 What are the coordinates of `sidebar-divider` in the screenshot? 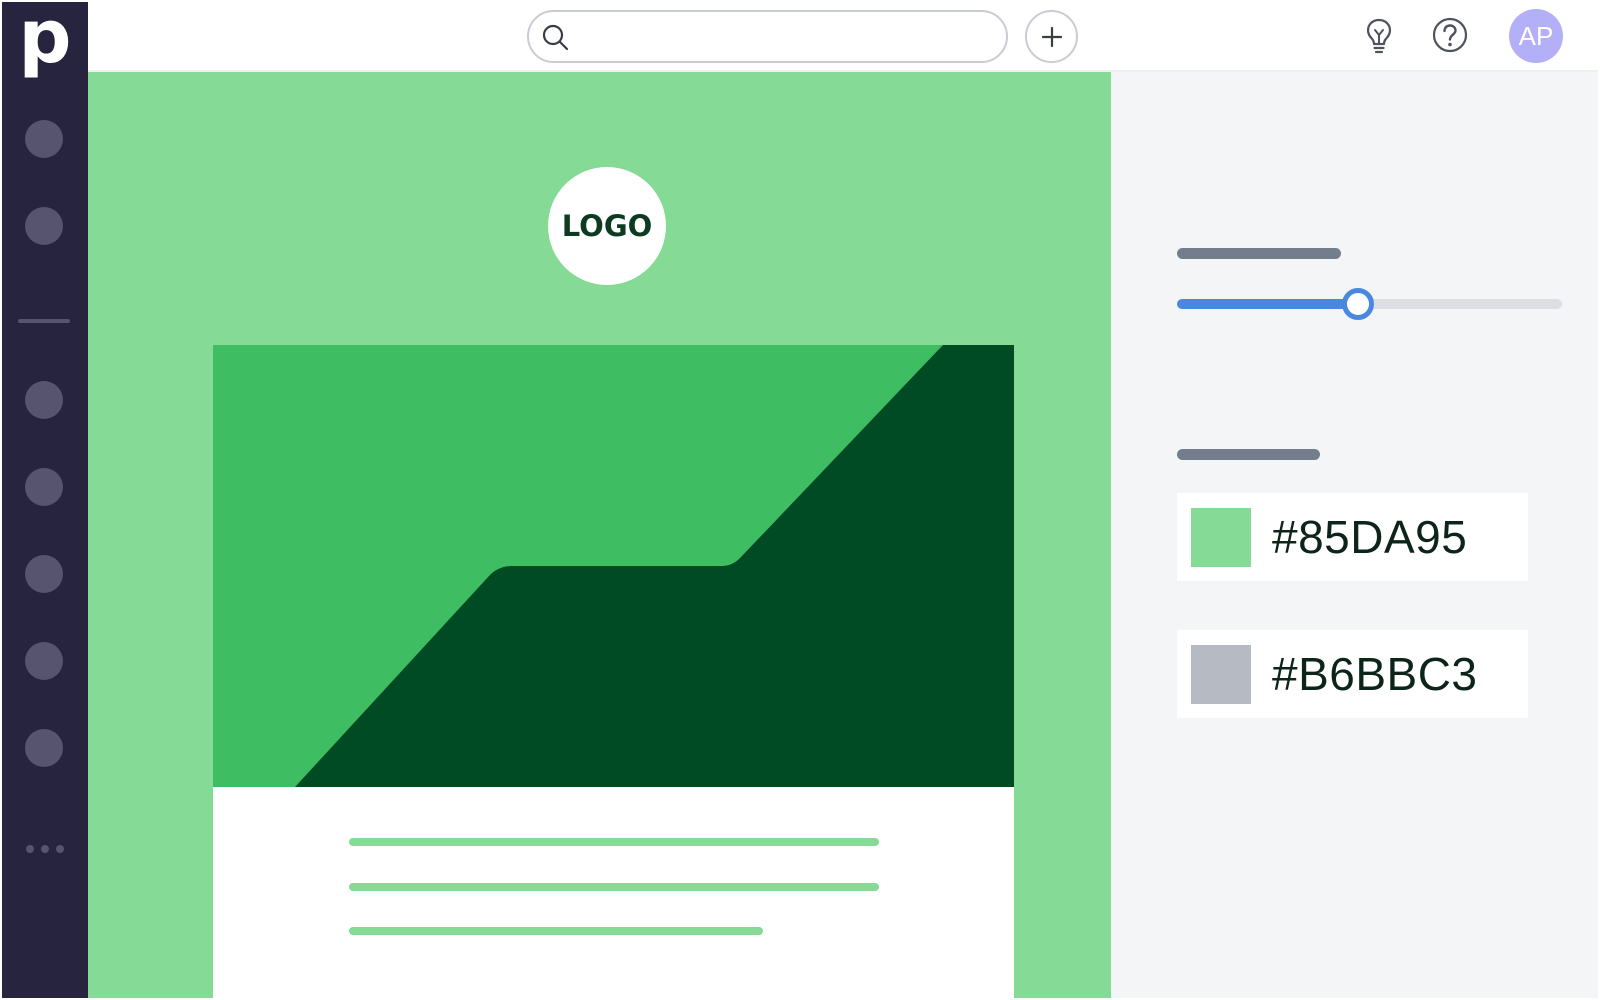 It's located at (44, 321).